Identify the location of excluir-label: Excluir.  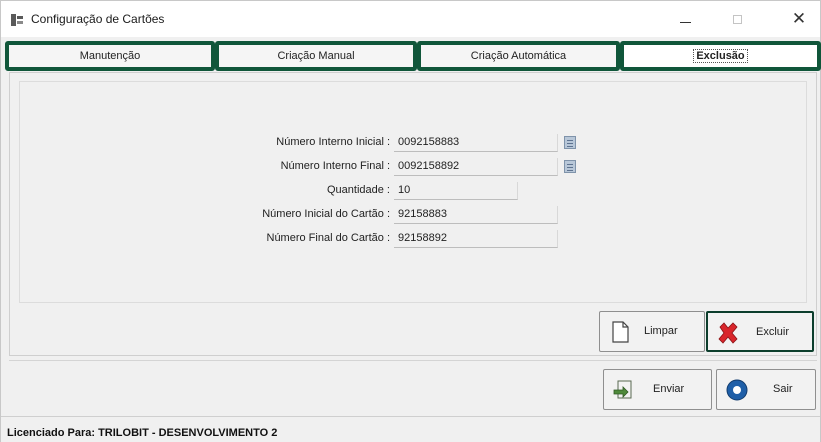
(773, 332).